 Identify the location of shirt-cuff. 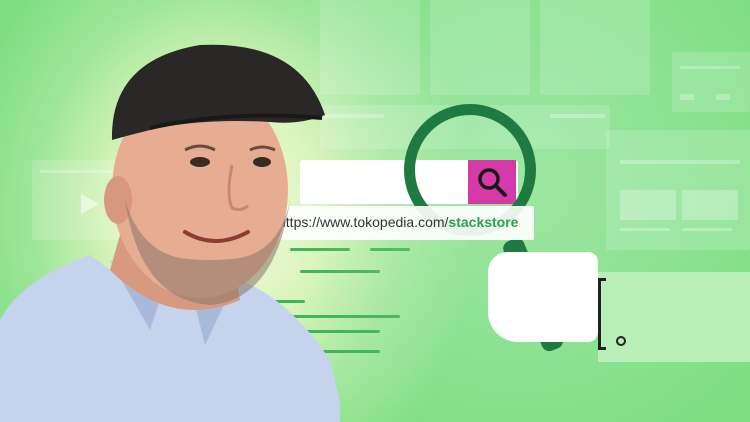
(674, 317).